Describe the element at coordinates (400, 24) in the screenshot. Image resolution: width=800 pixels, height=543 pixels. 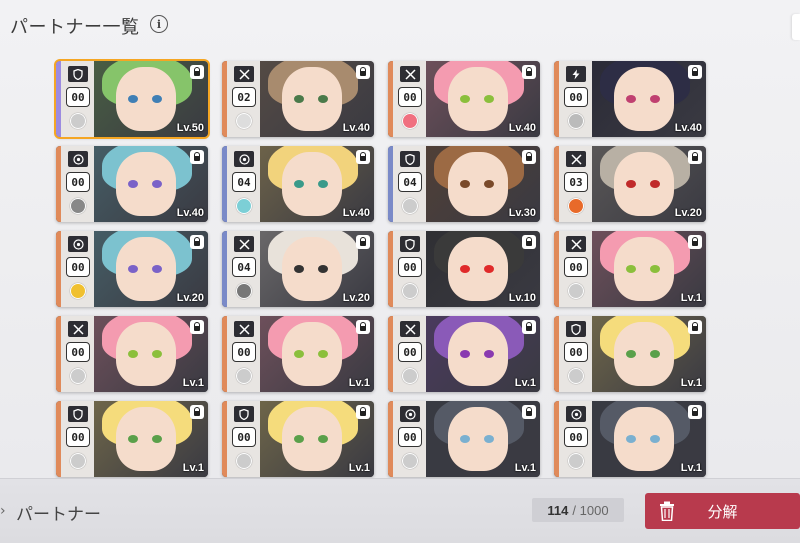
I see `header: パートナー一覧 i` at that location.